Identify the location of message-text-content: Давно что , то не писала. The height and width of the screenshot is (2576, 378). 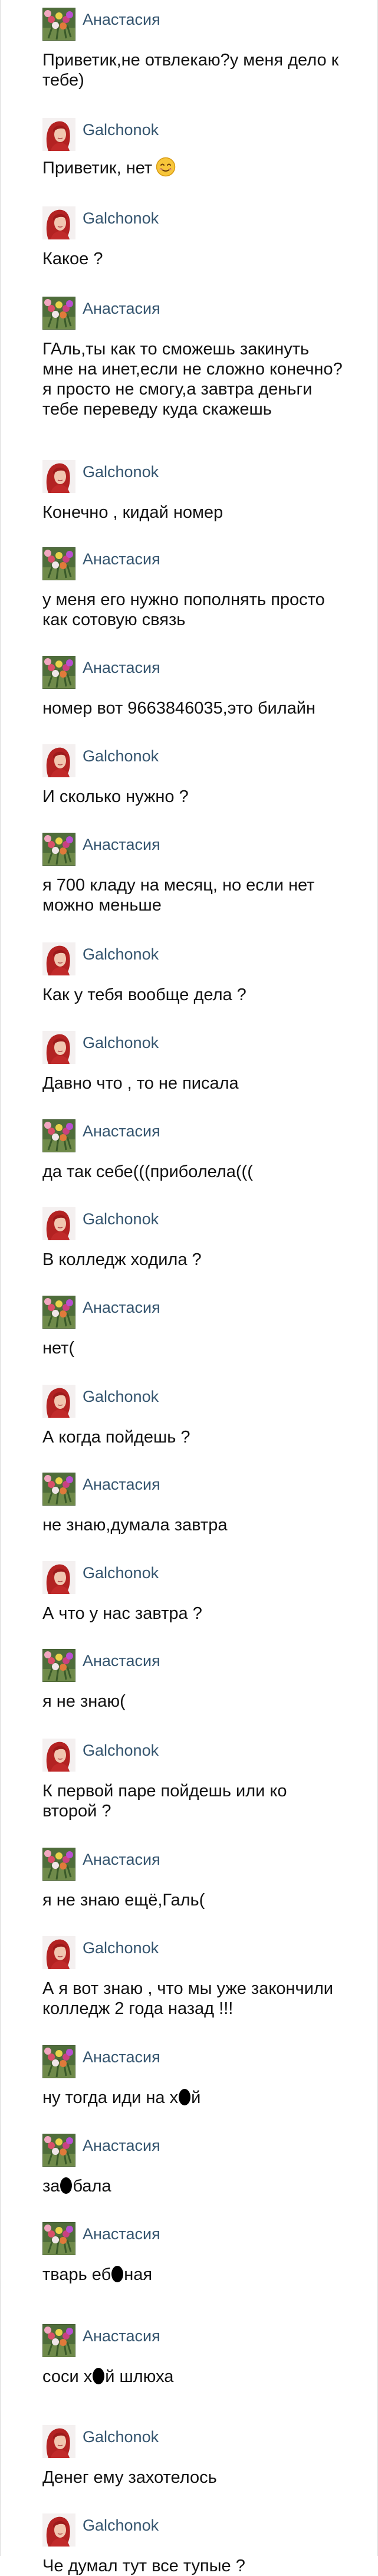
(140, 1083).